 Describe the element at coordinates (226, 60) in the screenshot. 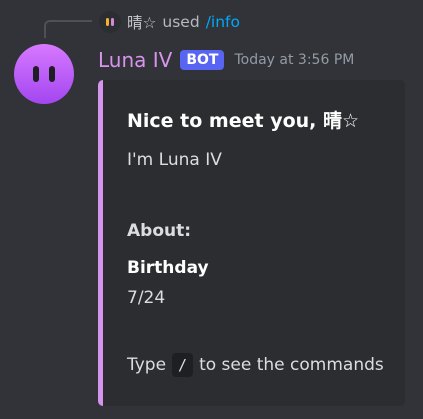

I see `message-header: Luna IV BOT Today at 3:56 PM` at that location.